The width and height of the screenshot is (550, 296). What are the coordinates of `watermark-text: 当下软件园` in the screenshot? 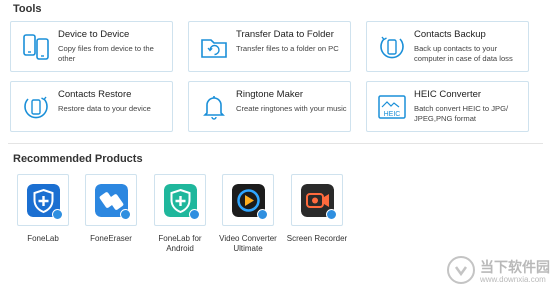 It's located at (515, 267).